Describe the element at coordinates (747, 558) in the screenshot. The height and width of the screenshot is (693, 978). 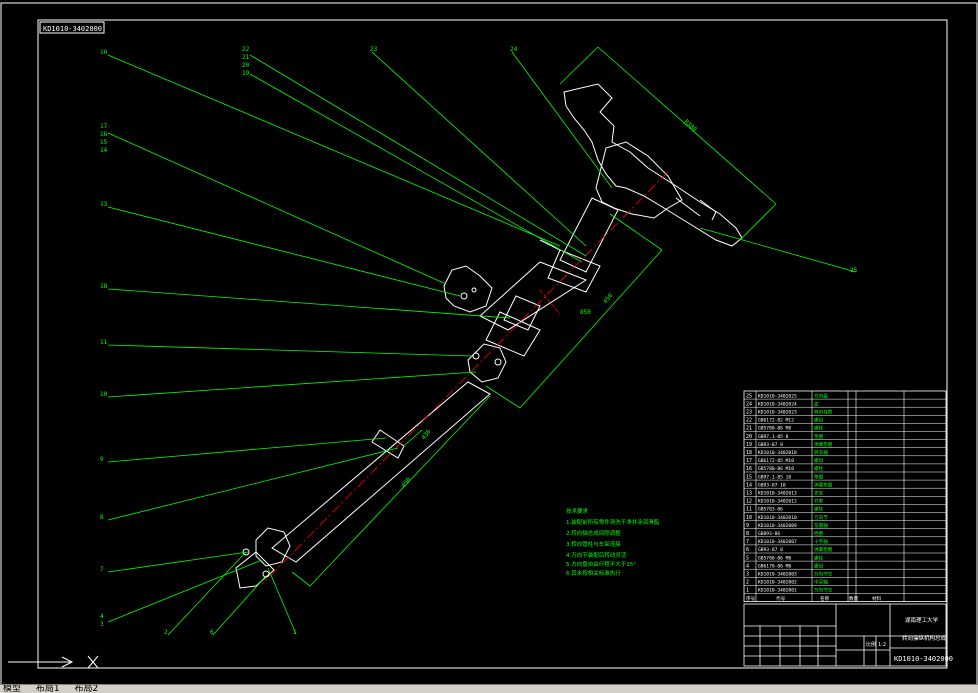
I see `parts-row-no: 5` at that location.